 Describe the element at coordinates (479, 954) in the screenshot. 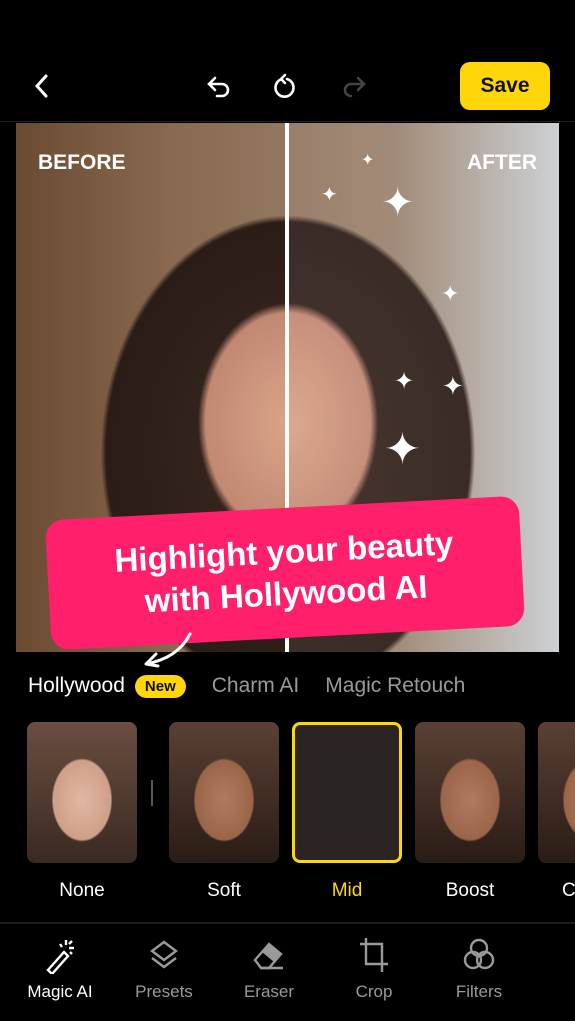

I see `filters-icon` at that location.